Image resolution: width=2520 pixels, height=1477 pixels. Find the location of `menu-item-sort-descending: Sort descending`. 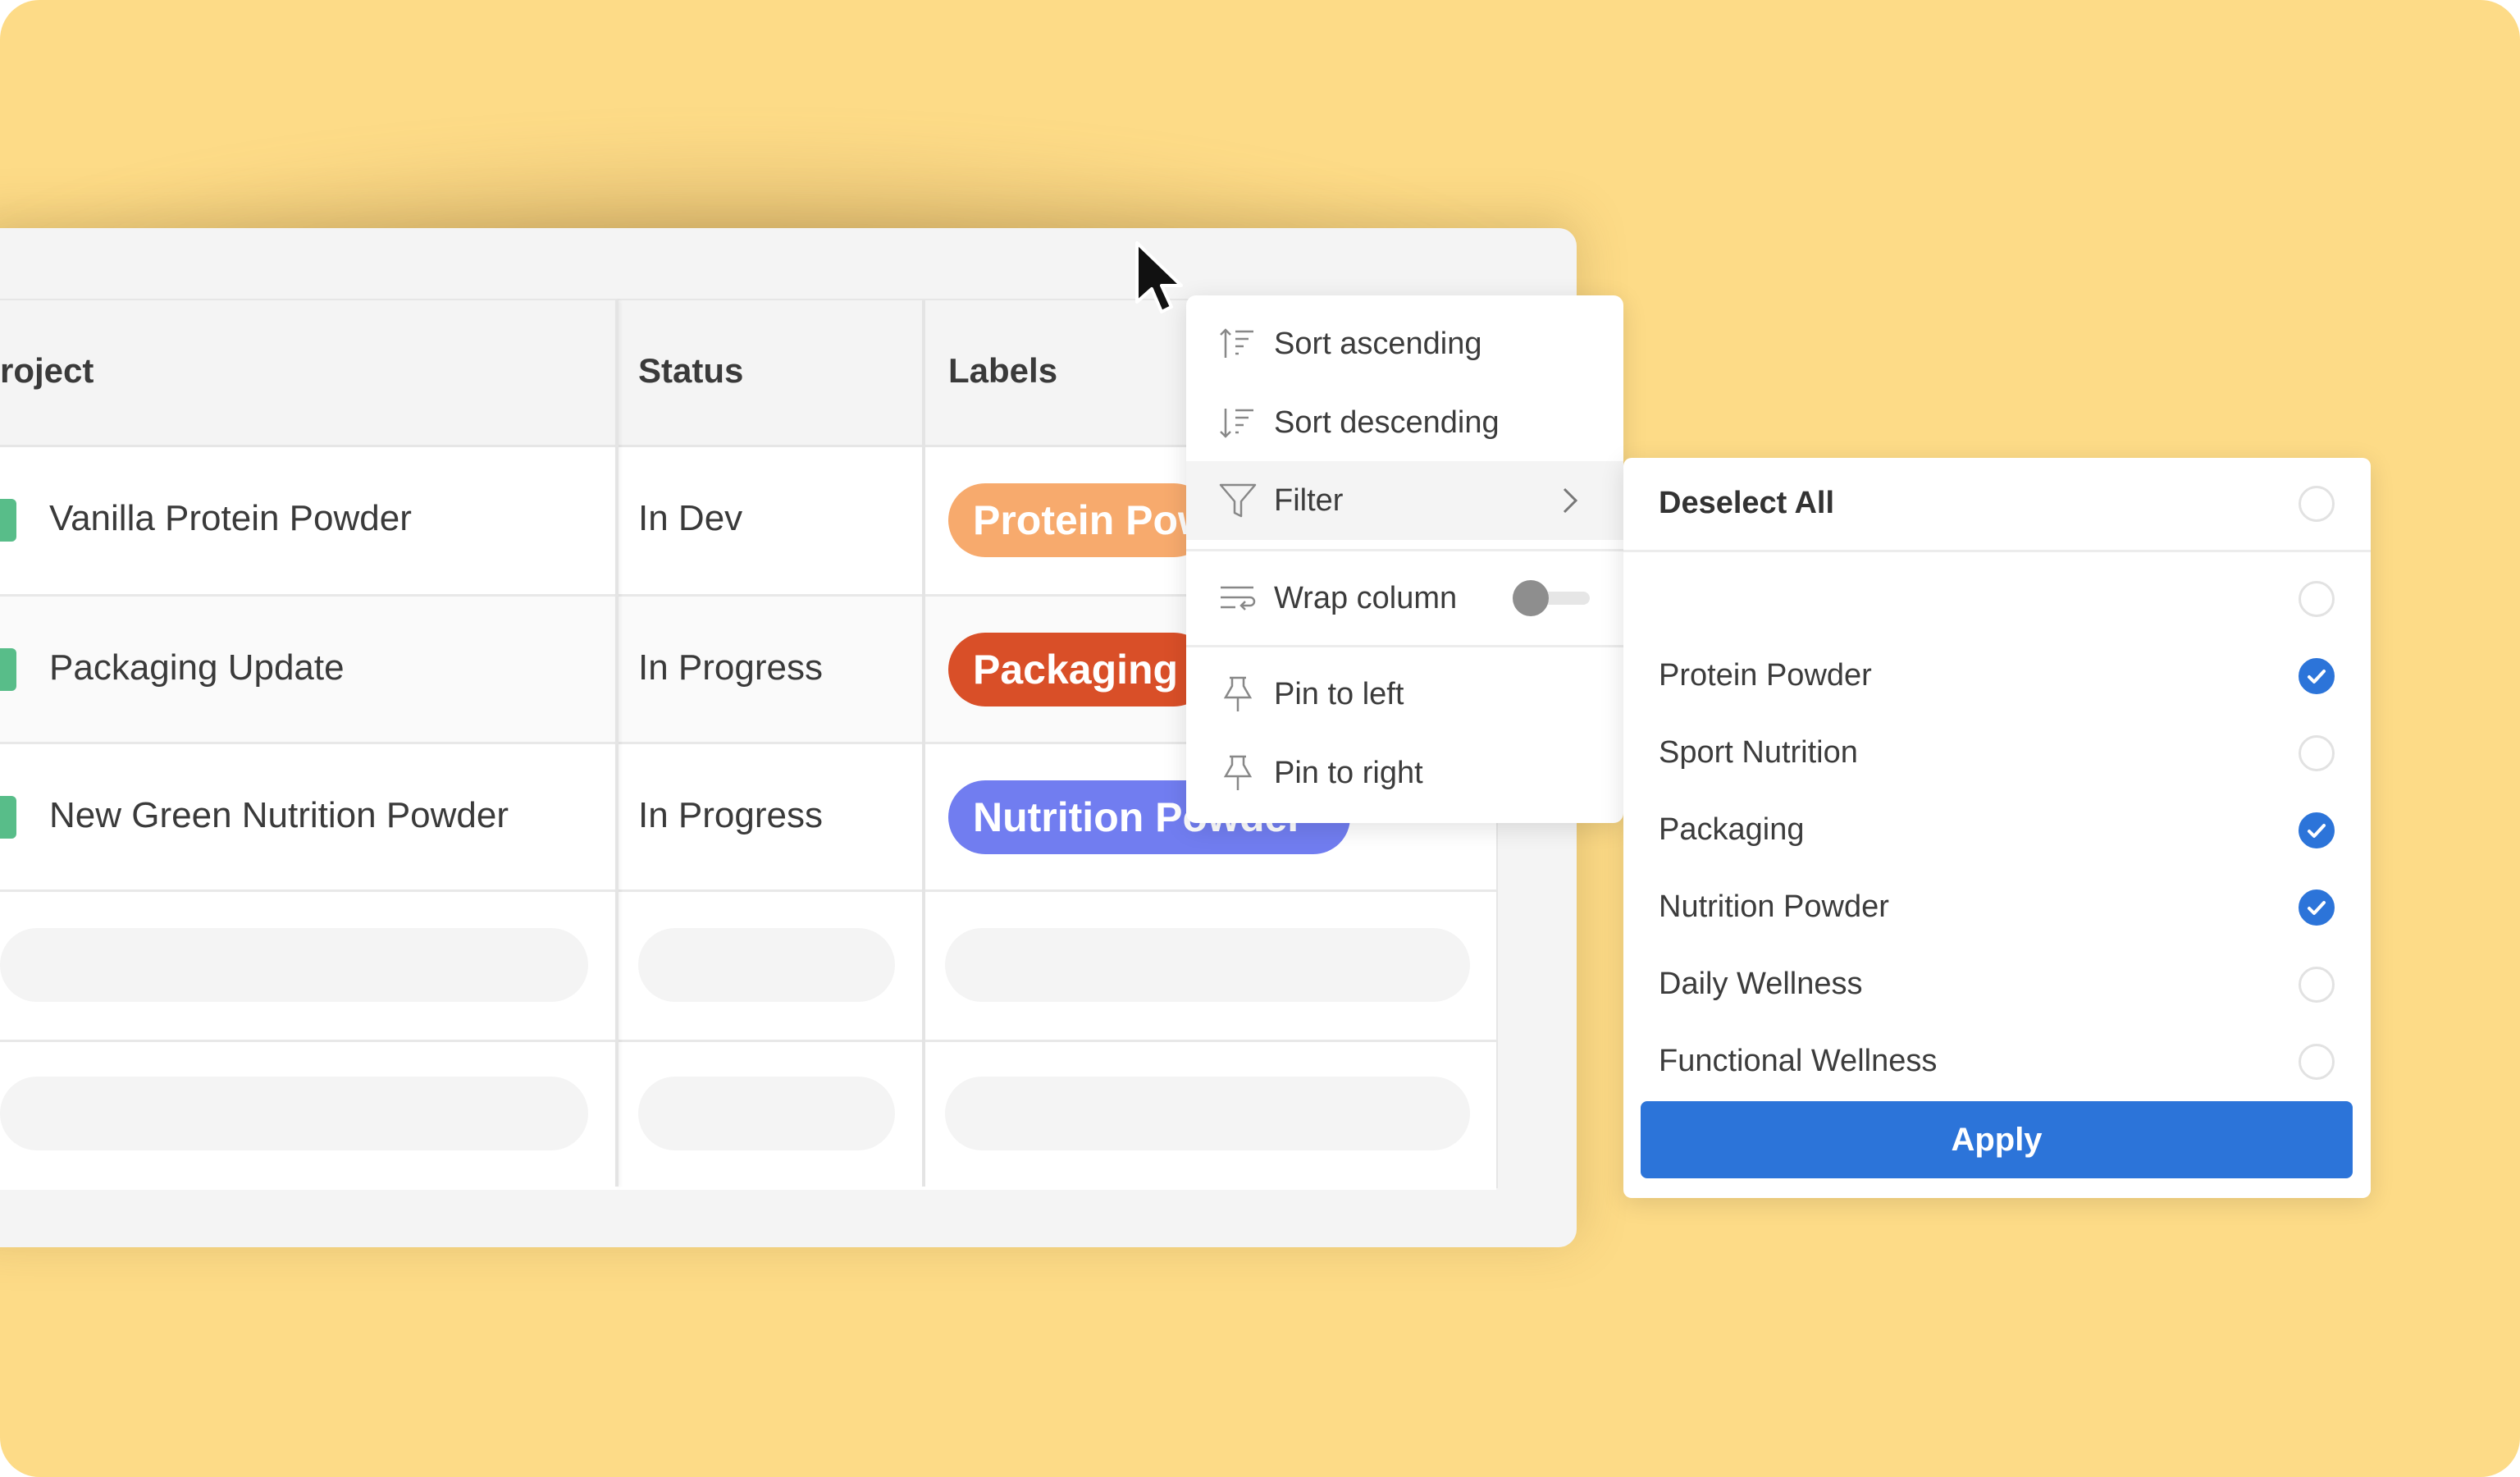

menu-item-sort-descending: Sort descending is located at coordinates (1404, 423).